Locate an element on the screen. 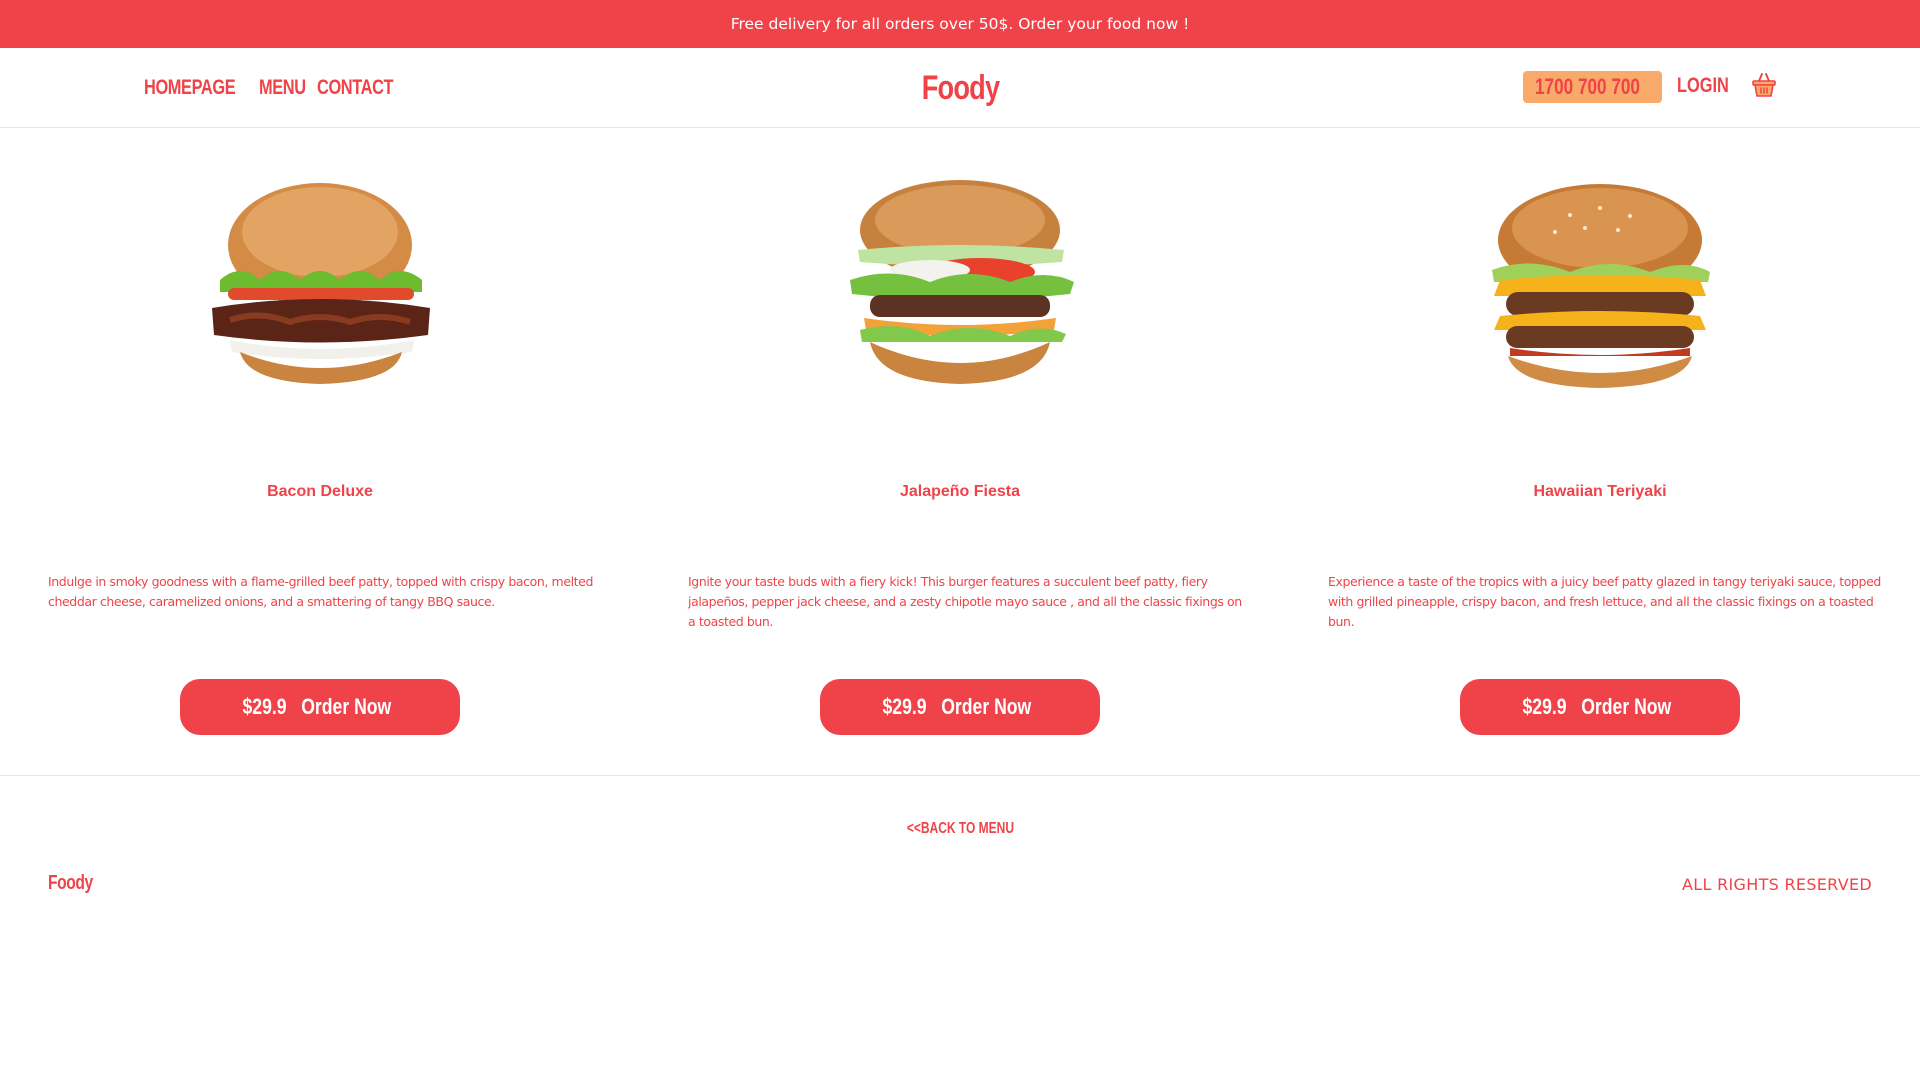  back-link-container: <<BACK TO MENU is located at coordinates (960, 829).